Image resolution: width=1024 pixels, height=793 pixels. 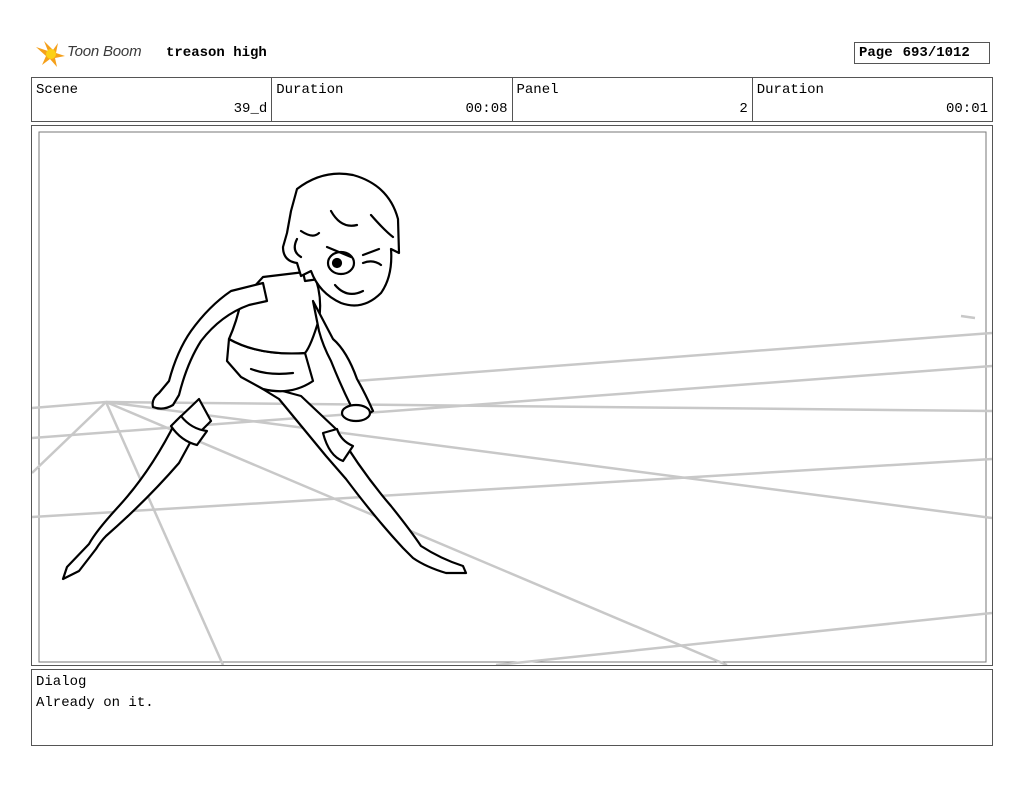 I want to click on dialog-label: Dialog, so click(x=61, y=682).